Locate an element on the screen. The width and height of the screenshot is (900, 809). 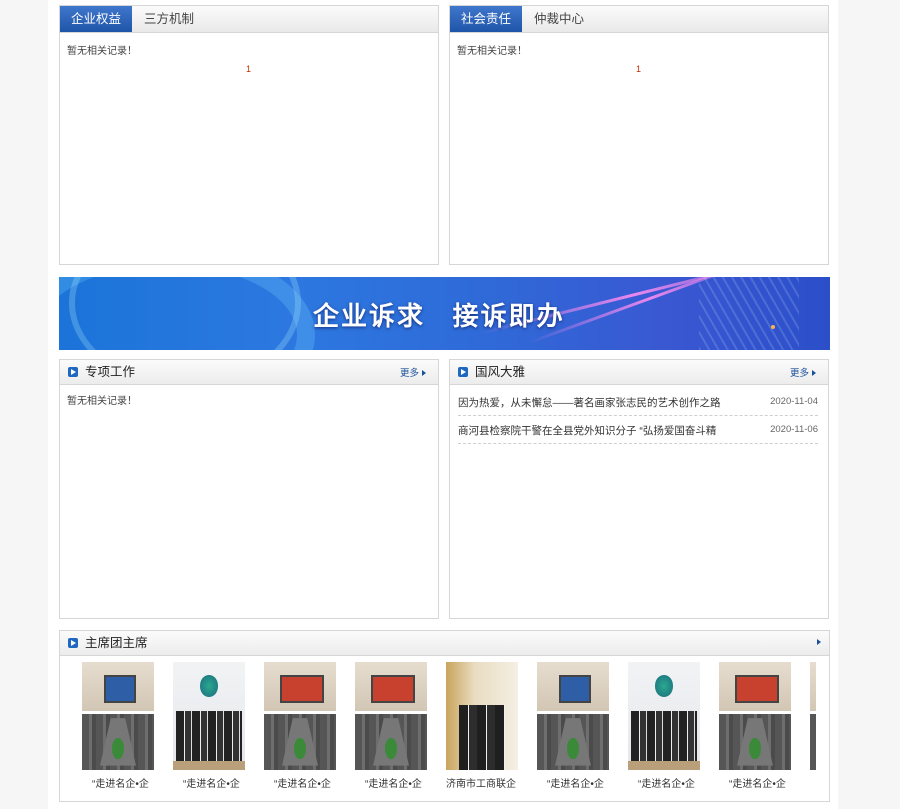
tab-bar: 企业权益 三方机制 is located at coordinates (249, 19).